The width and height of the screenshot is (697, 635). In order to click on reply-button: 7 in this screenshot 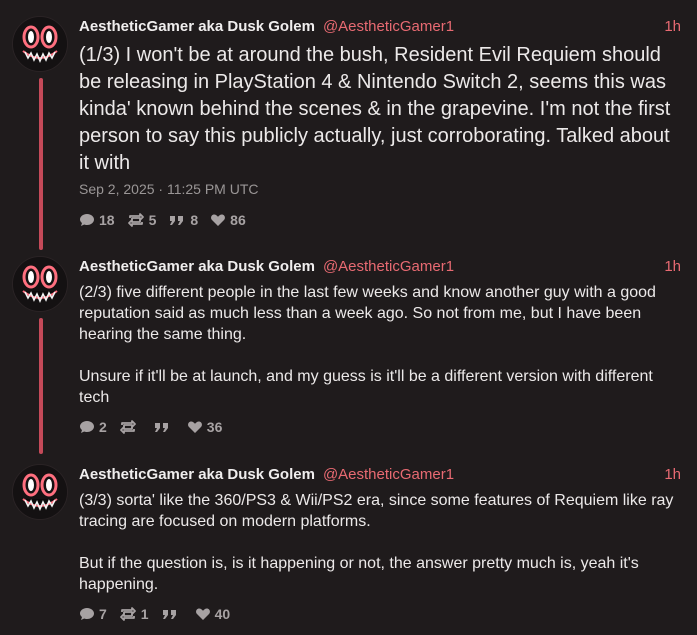, I will do `click(93, 614)`.